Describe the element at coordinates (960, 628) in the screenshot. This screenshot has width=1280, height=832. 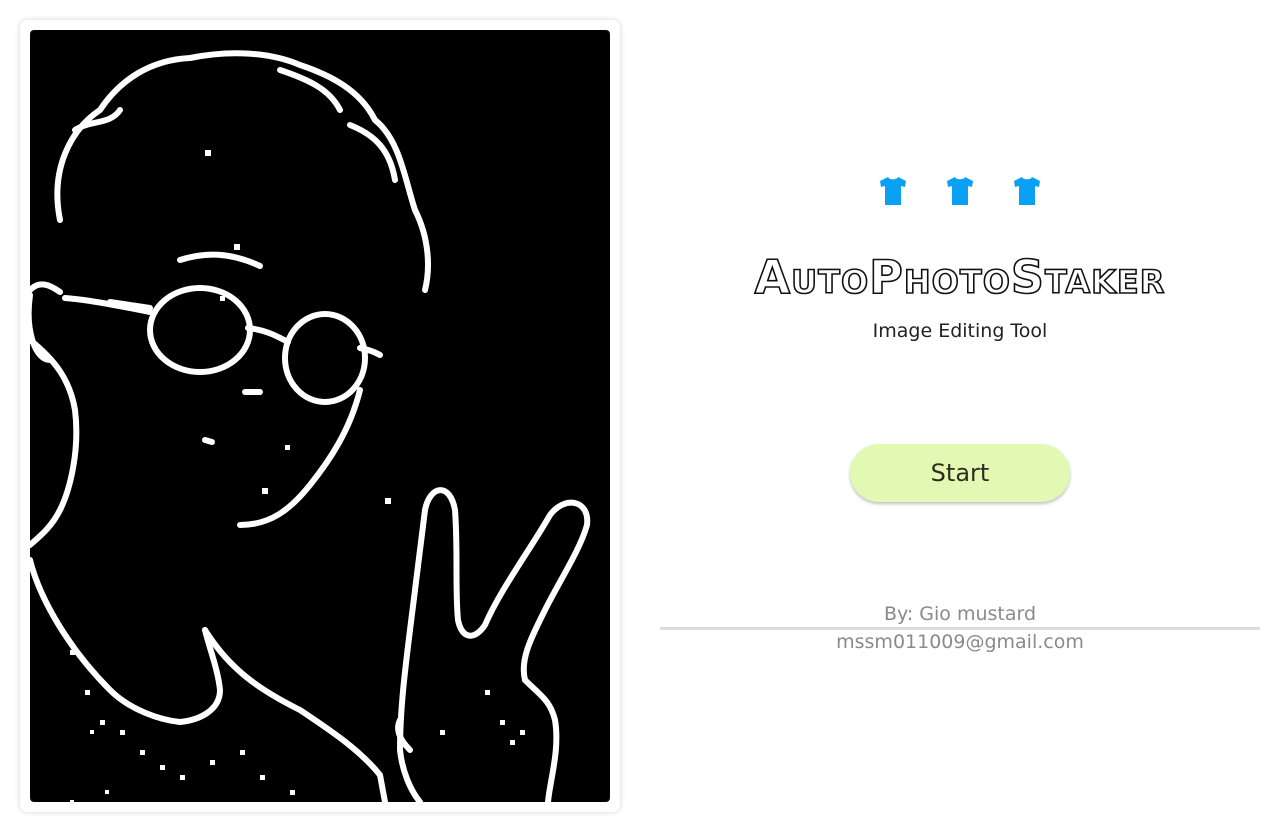
I see `credits: By: Gio mustard mssm011009@gmail.com` at that location.